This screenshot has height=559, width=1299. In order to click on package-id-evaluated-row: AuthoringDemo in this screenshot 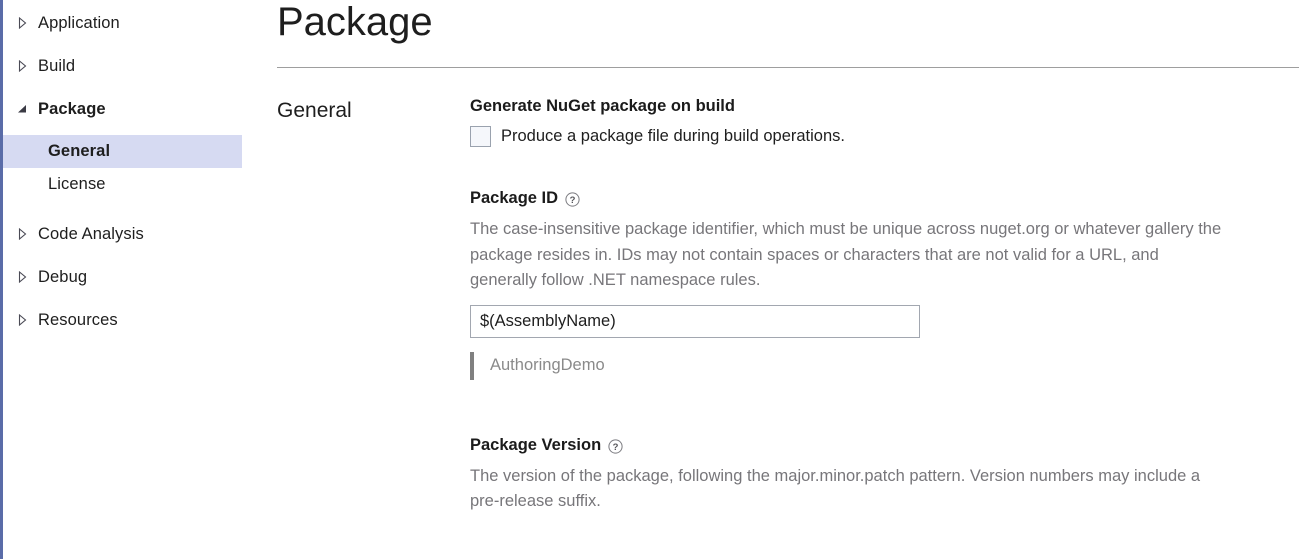, I will do `click(884, 365)`.